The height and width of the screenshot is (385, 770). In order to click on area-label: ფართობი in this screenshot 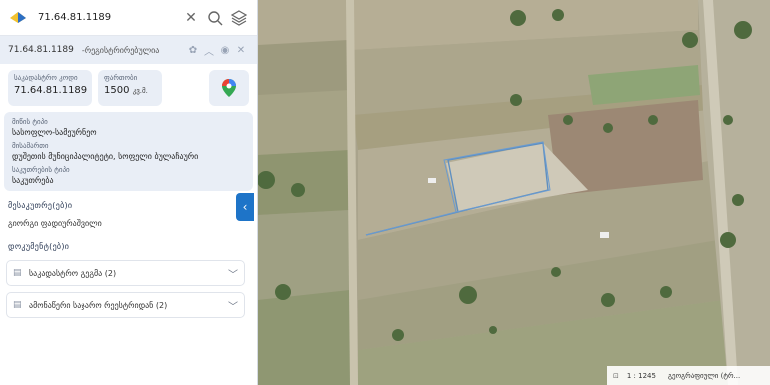, I will do `click(121, 78)`.